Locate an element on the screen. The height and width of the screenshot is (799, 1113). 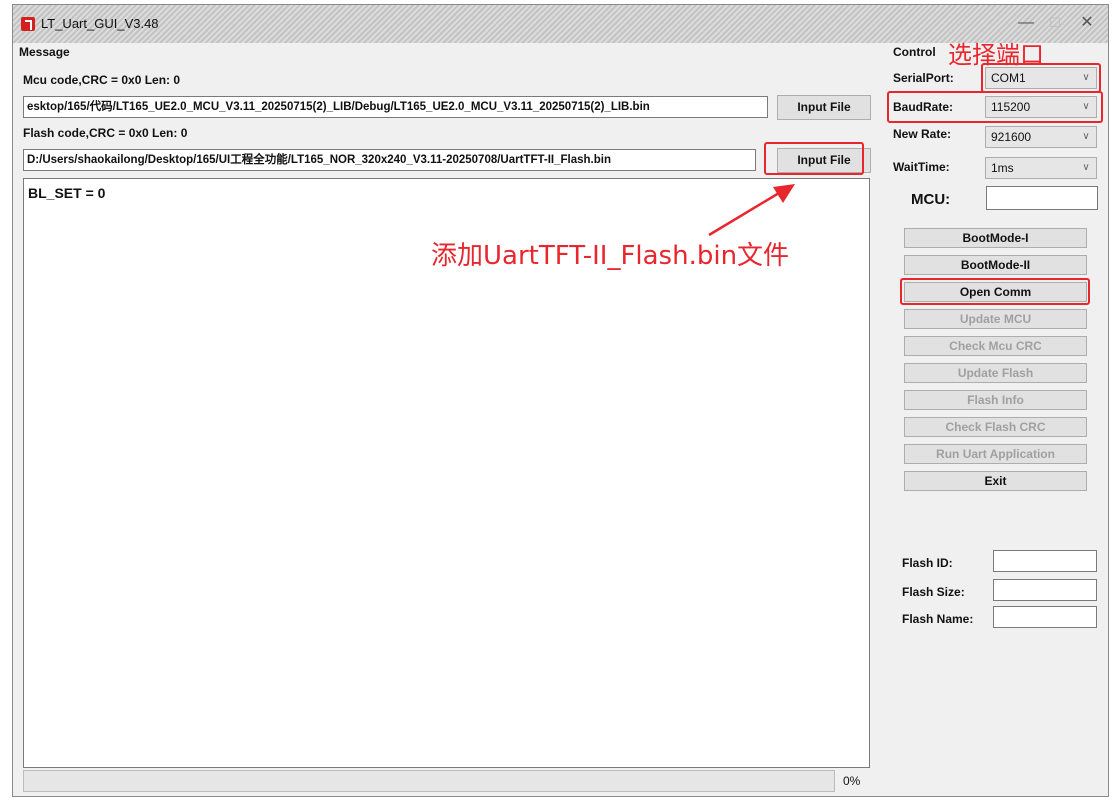
control-section-label: Control is located at coordinates (914, 52).